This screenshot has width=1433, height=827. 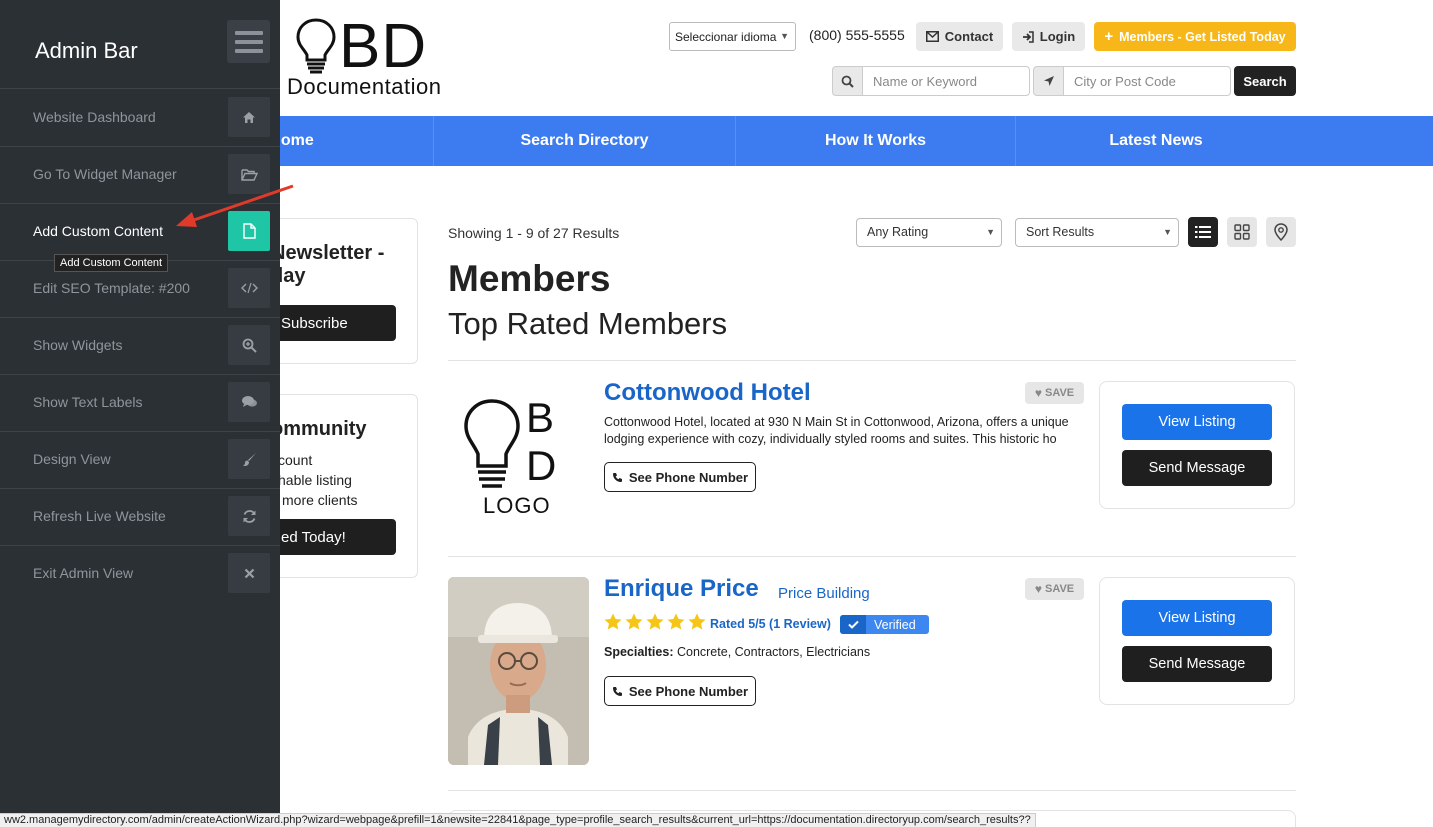 I want to click on sort-value: Sort Results, so click(x=1060, y=232).